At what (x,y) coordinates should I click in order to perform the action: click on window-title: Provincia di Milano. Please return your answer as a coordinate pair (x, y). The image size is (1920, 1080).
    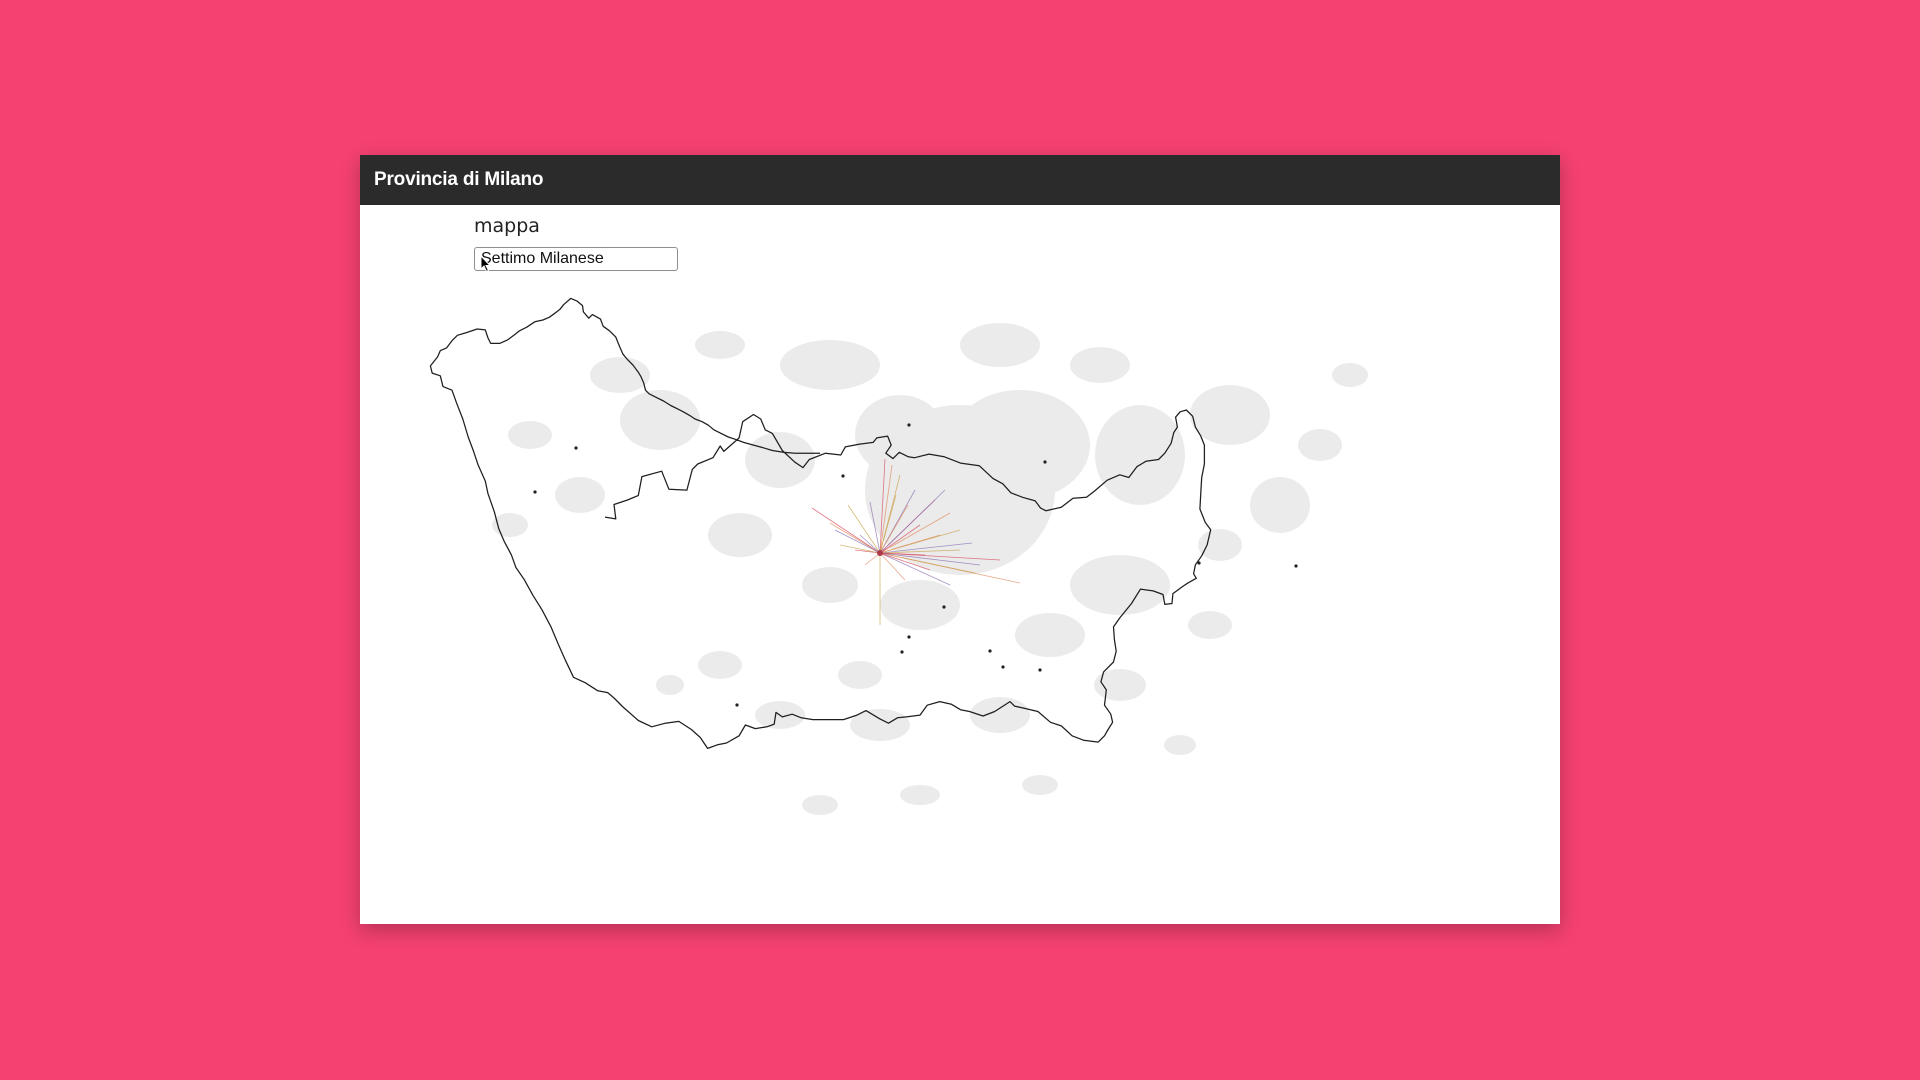
    Looking at the image, I should click on (459, 179).